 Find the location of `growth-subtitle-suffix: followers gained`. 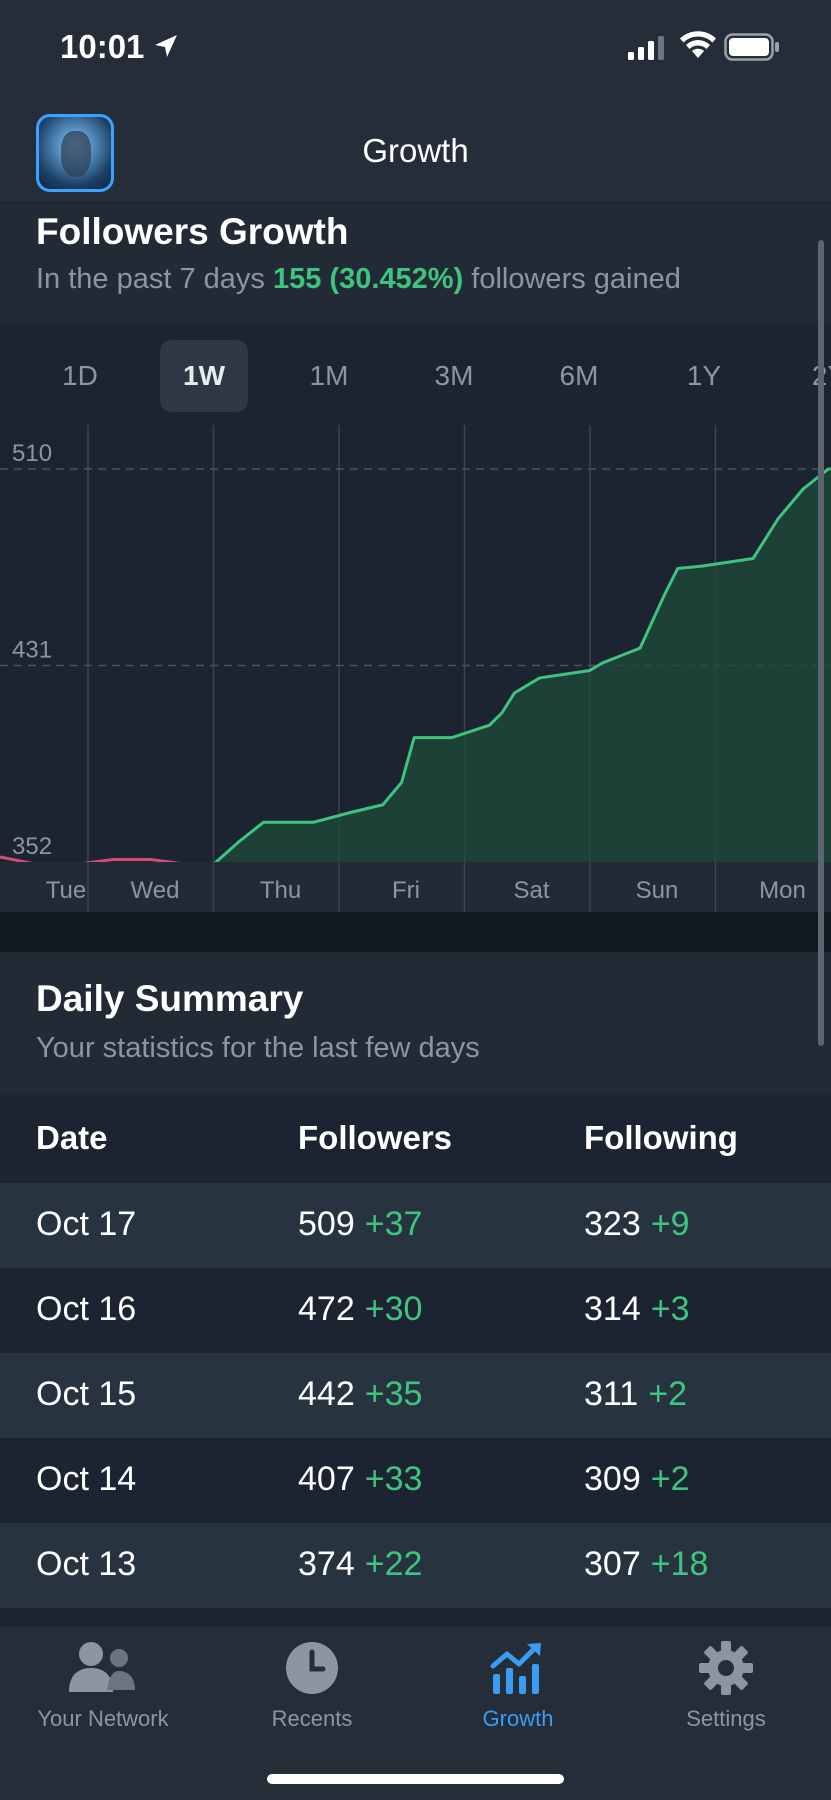

growth-subtitle-suffix: followers gained is located at coordinates (572, 279).